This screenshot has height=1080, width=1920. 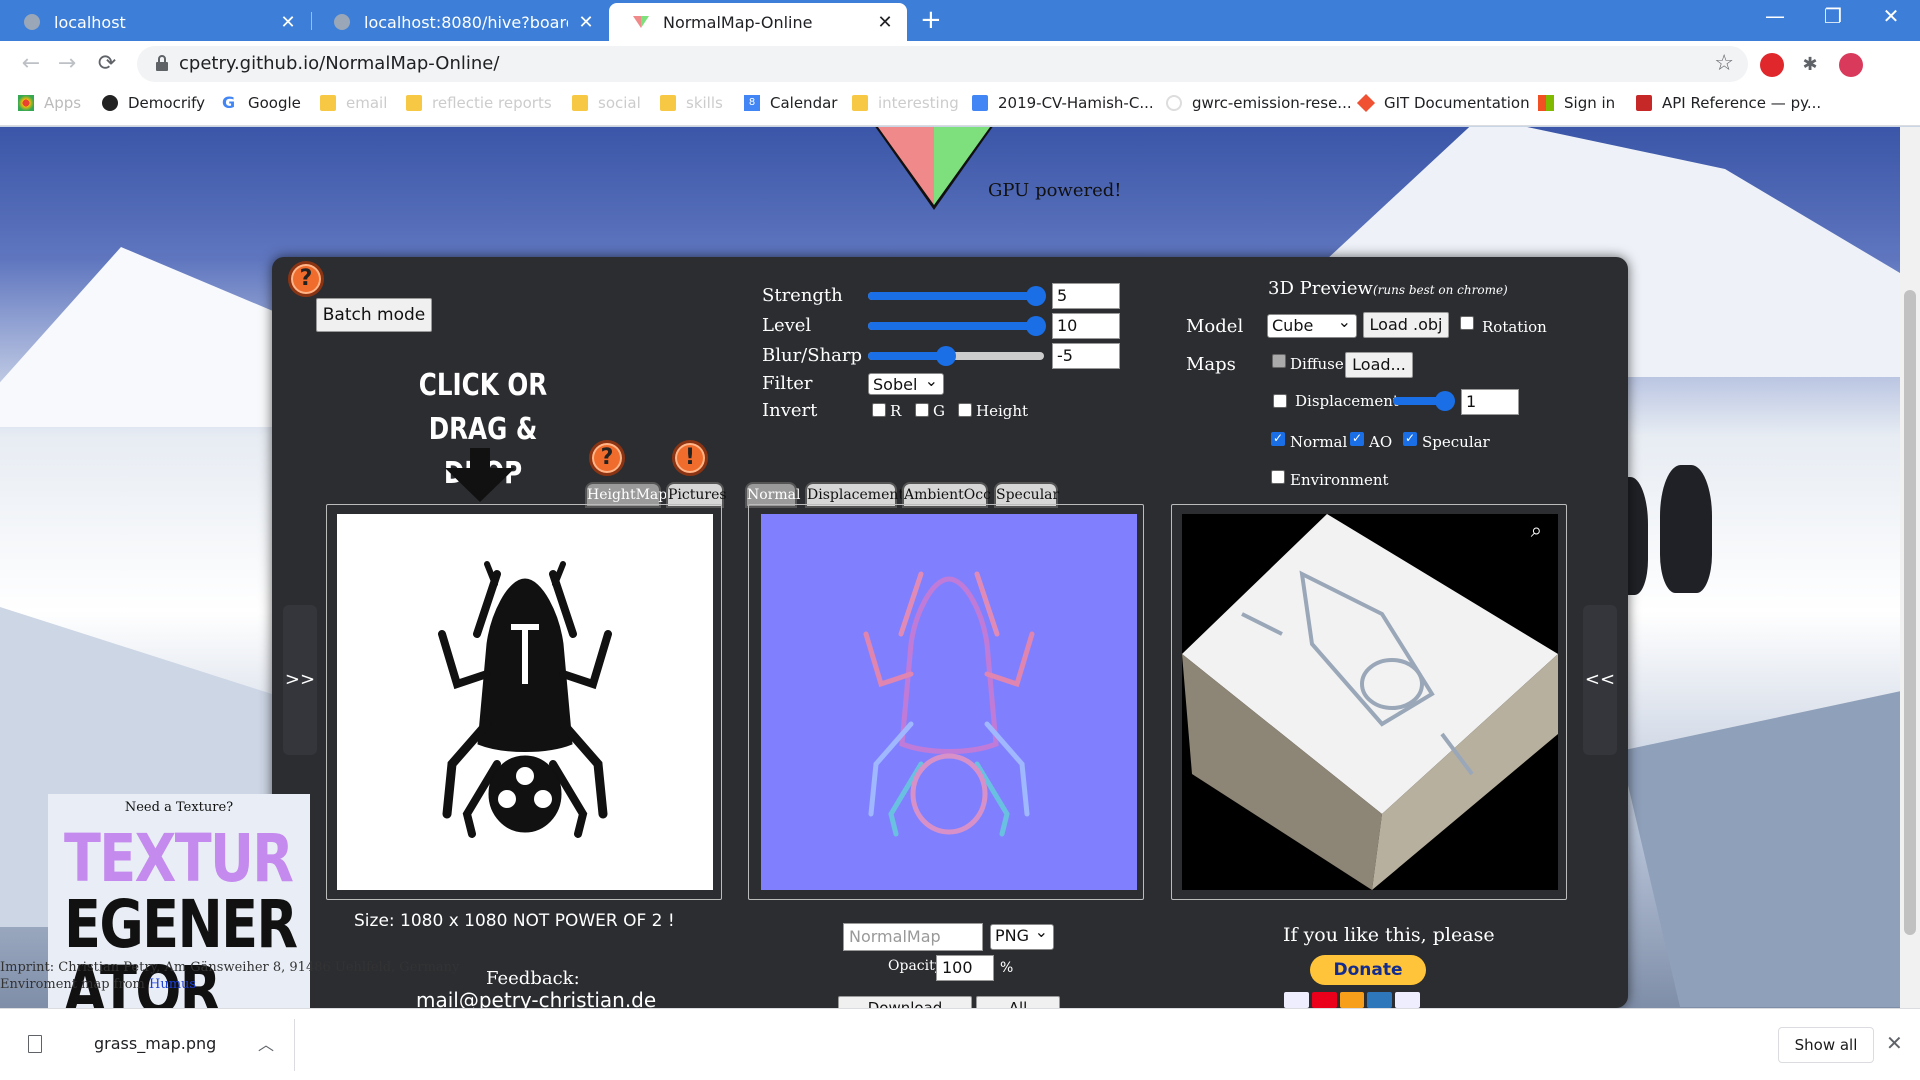 What do you see at coordinates (942, 64) in the screenshot?
I see `address-bar: cpetry.github.io/NormalMap-Online/ ☆` at bounding box center [942, 64].